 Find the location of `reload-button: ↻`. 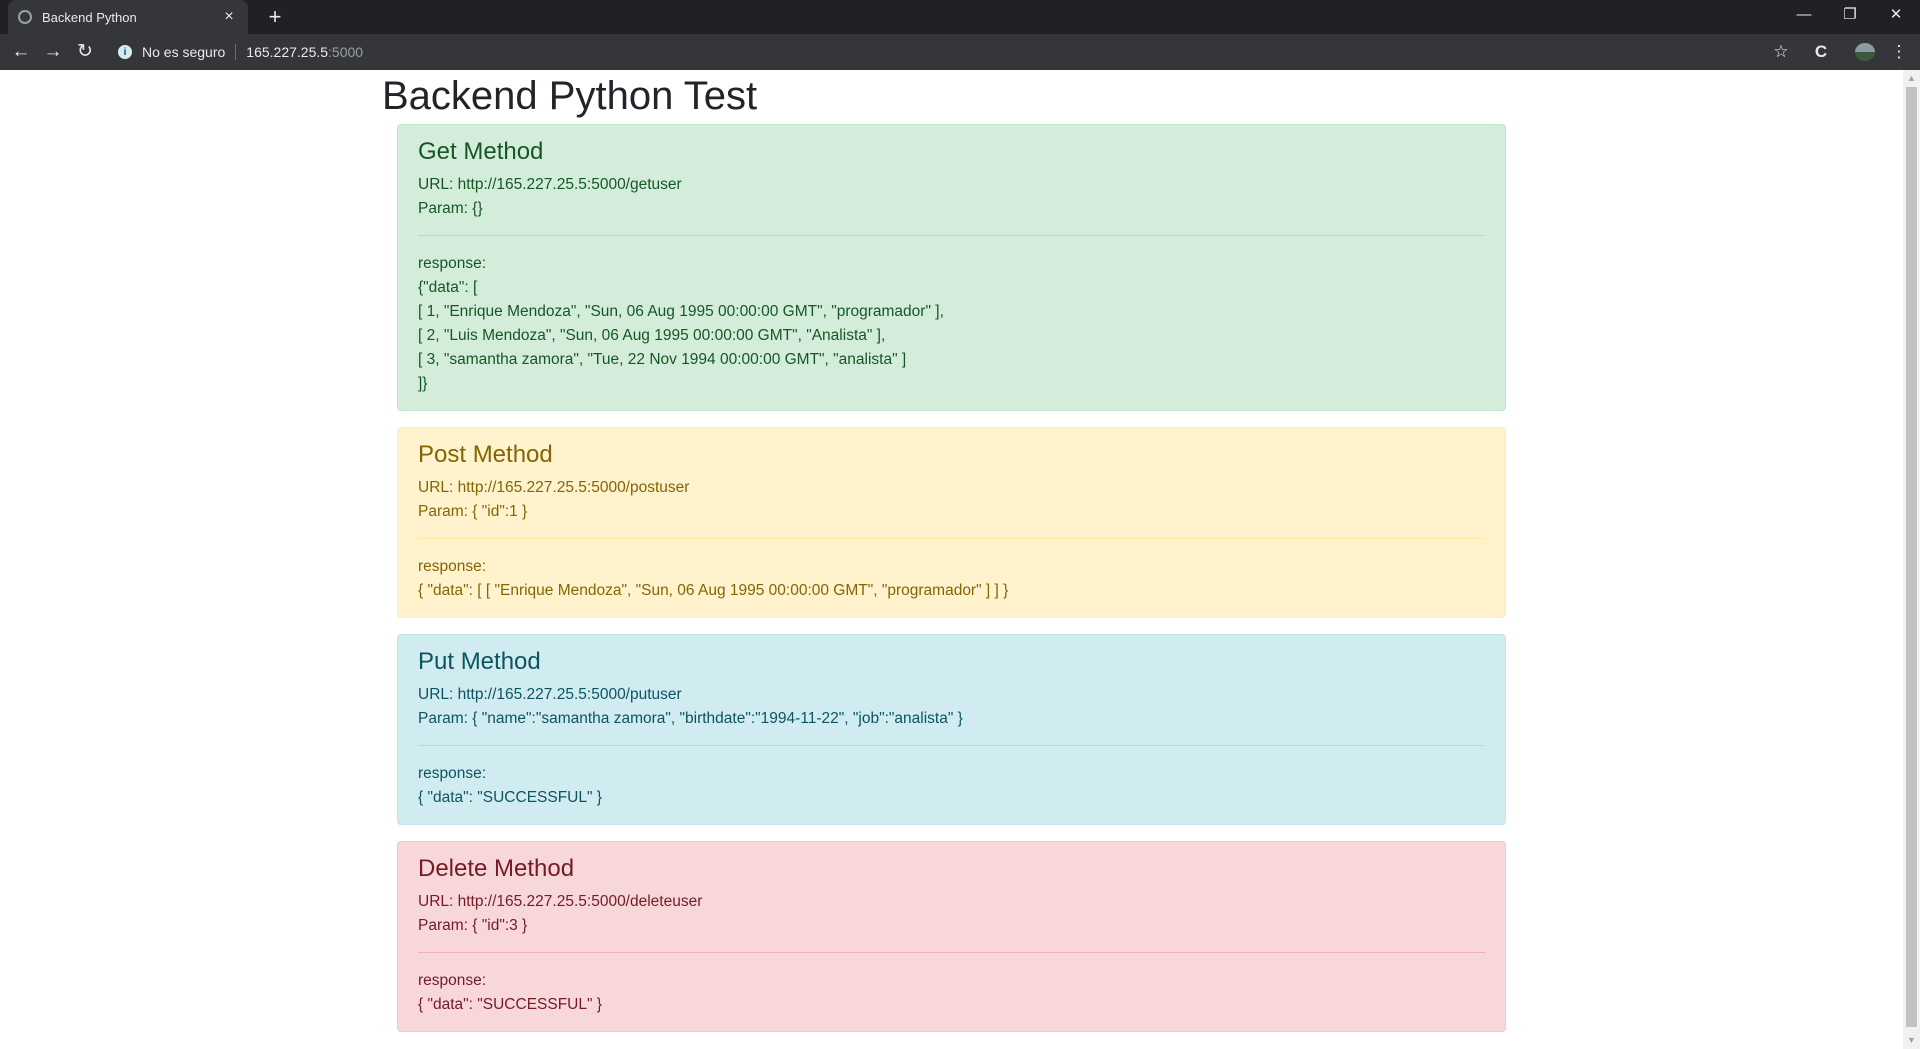

reload-button: ↻ is located at coordinates (85, 52).